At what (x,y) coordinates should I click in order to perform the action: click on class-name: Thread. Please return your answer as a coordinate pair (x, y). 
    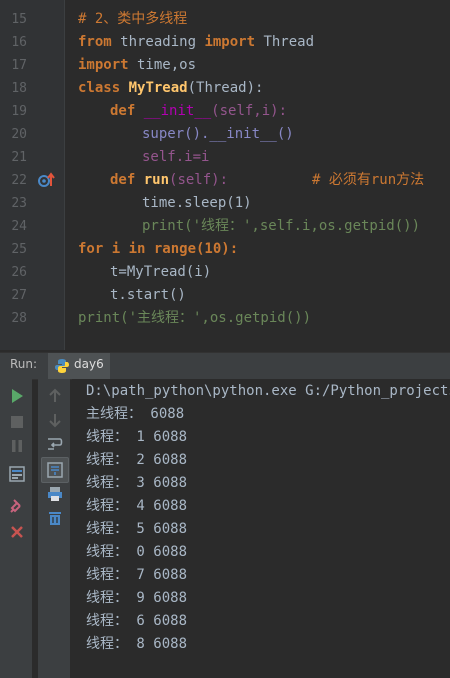
    Looking at the image, I should click on (285, 42).